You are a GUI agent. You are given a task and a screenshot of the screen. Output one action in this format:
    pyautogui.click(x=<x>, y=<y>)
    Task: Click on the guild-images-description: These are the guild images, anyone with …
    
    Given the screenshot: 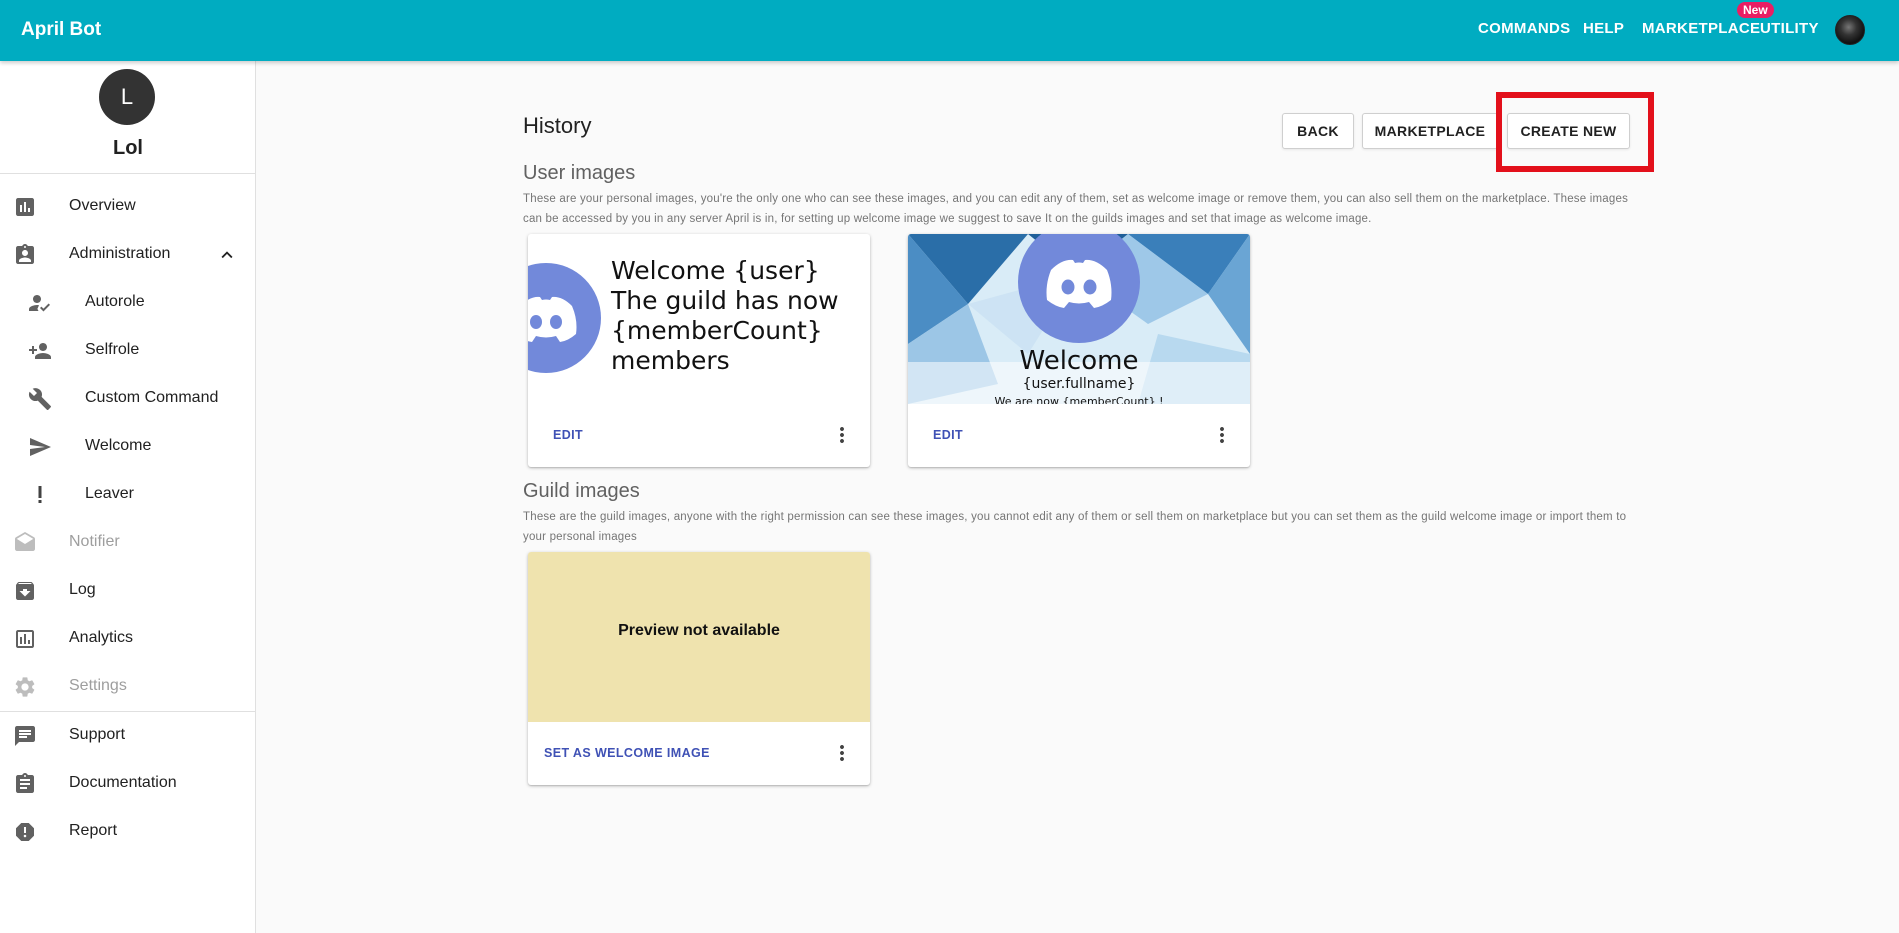 What is the action you would take?
    pyautogui.click(x=1075, y=527)
    